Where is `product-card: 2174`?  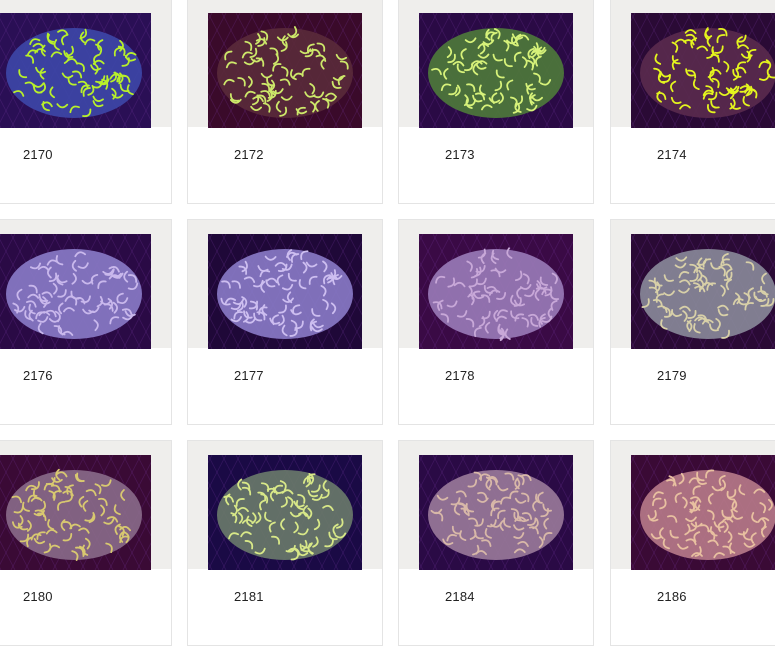
product-card: 2174 is located at coordinates (692, 102).